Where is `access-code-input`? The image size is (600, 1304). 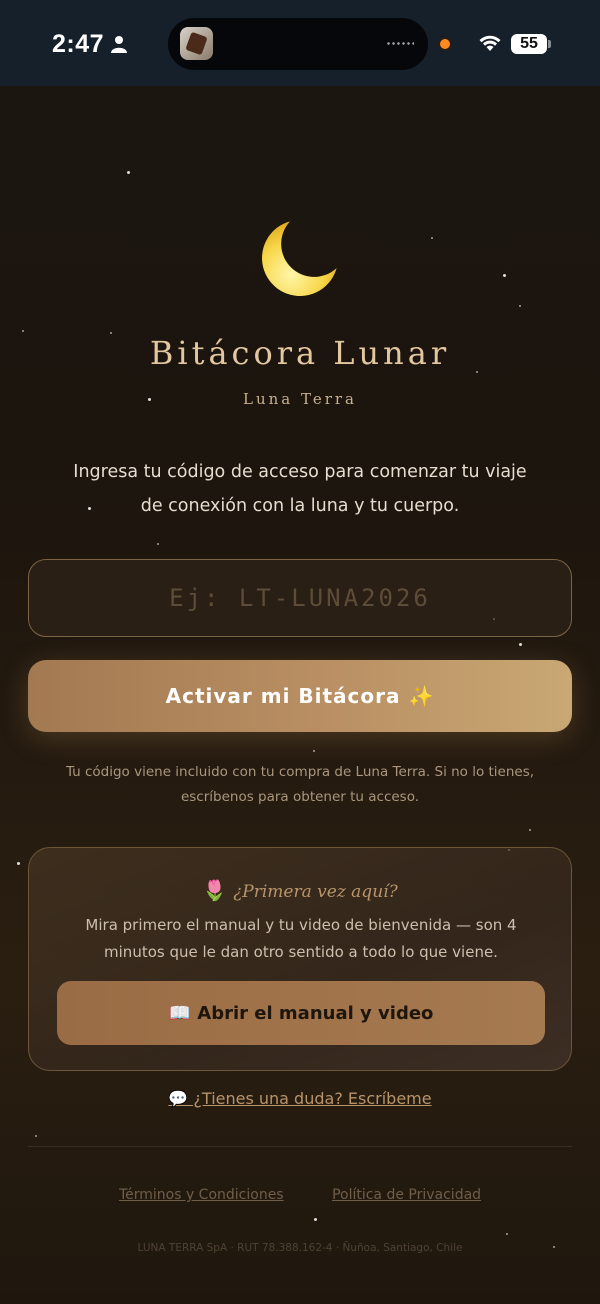 access-code-input is located at coordinates (300, 598).